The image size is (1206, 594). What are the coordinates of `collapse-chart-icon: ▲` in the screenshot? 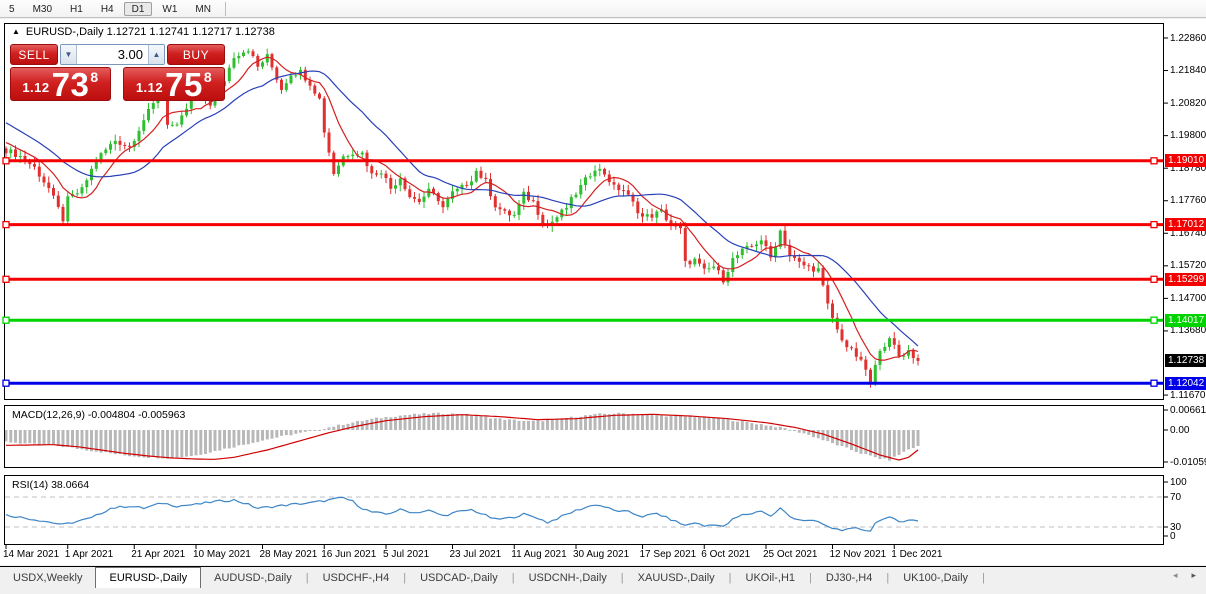 It's located at (16, 32).